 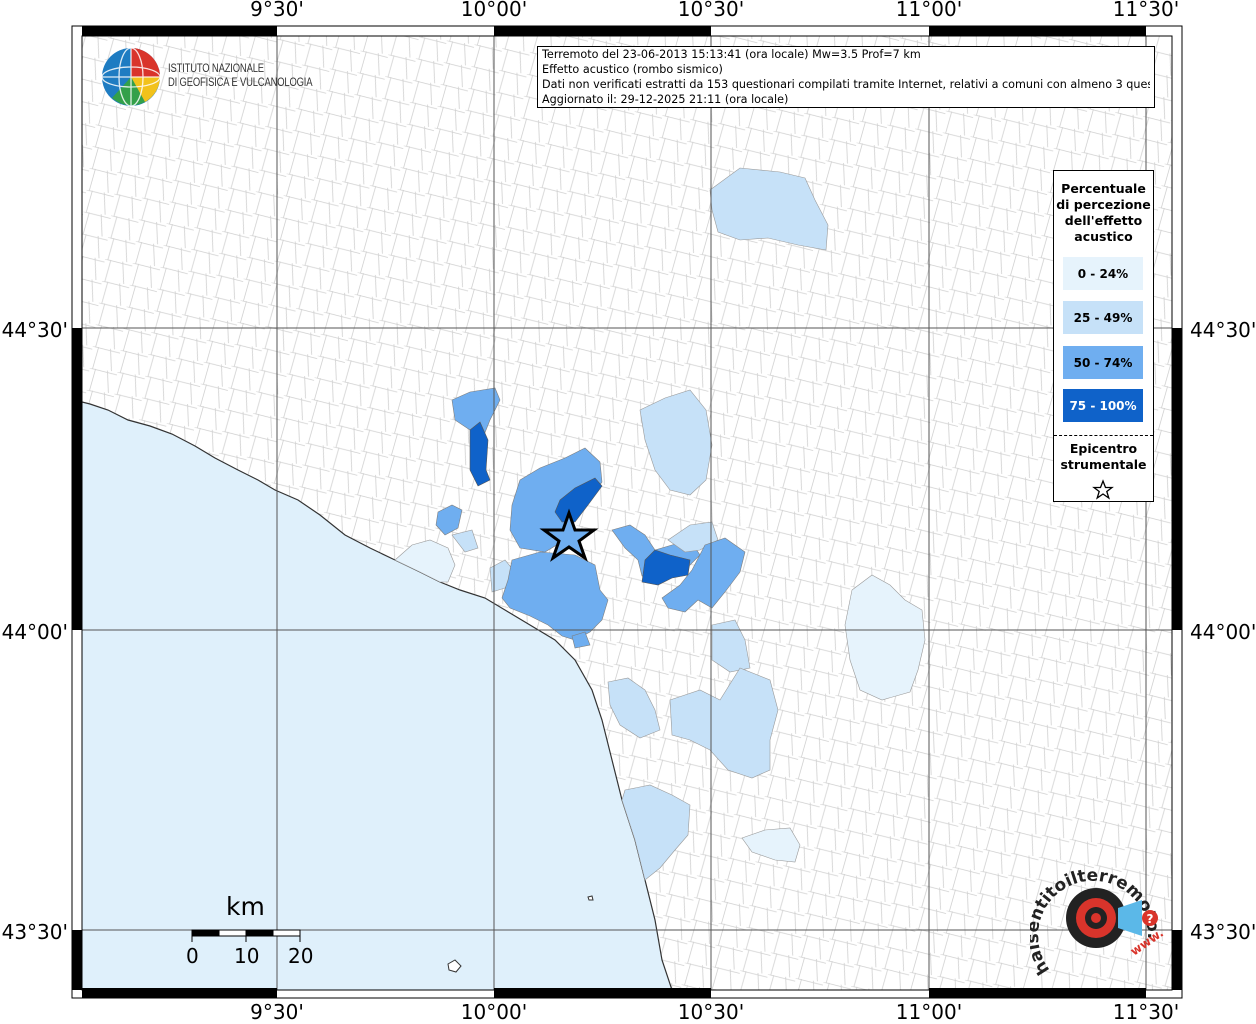 What do you see at coordinates (1103, 435) in the screenshot?
I see `legend-separator` at bounding box center [1103, 435].